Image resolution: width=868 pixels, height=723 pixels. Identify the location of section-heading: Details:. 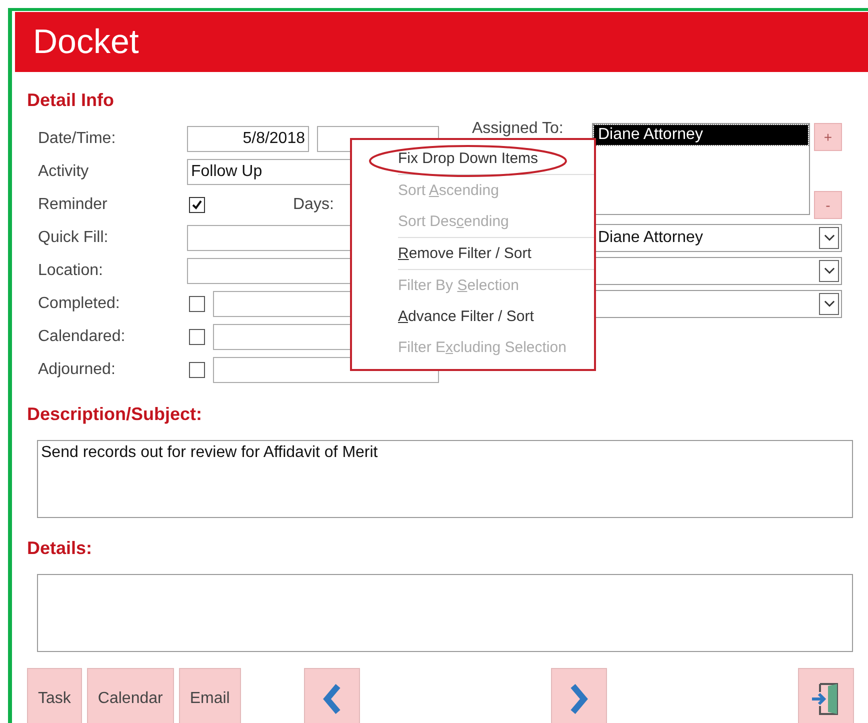
(60, 549).